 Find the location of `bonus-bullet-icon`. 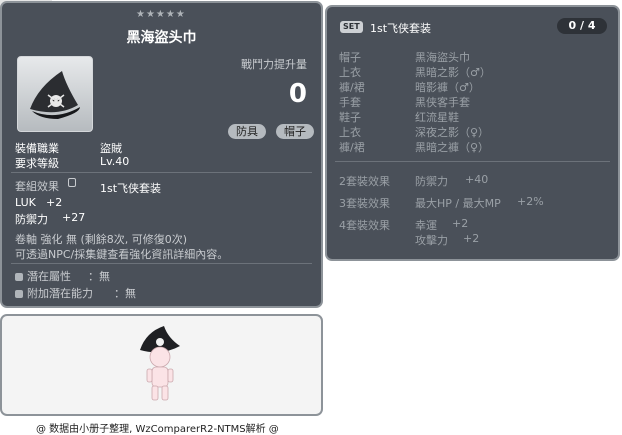

bonus-bullet-icon is located at coordinates (19, 294).